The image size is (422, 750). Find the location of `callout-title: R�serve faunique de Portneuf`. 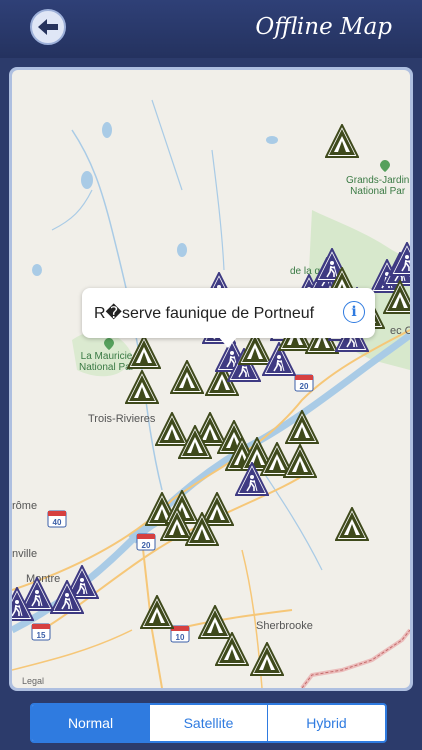

callout-title: R�serve faunique de Portneuf is located at coordinates (204, 313).